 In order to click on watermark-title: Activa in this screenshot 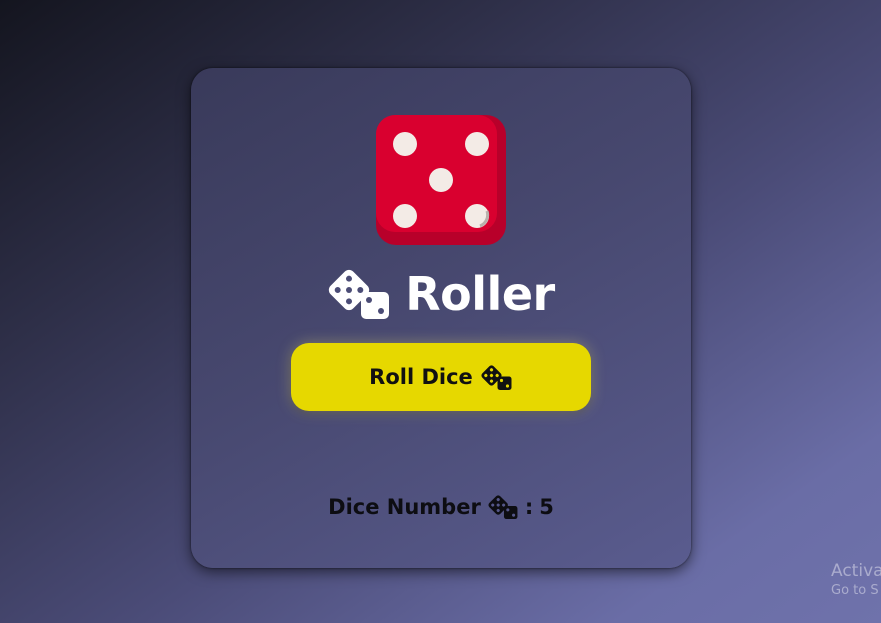, I will do `click(856, 571)`.